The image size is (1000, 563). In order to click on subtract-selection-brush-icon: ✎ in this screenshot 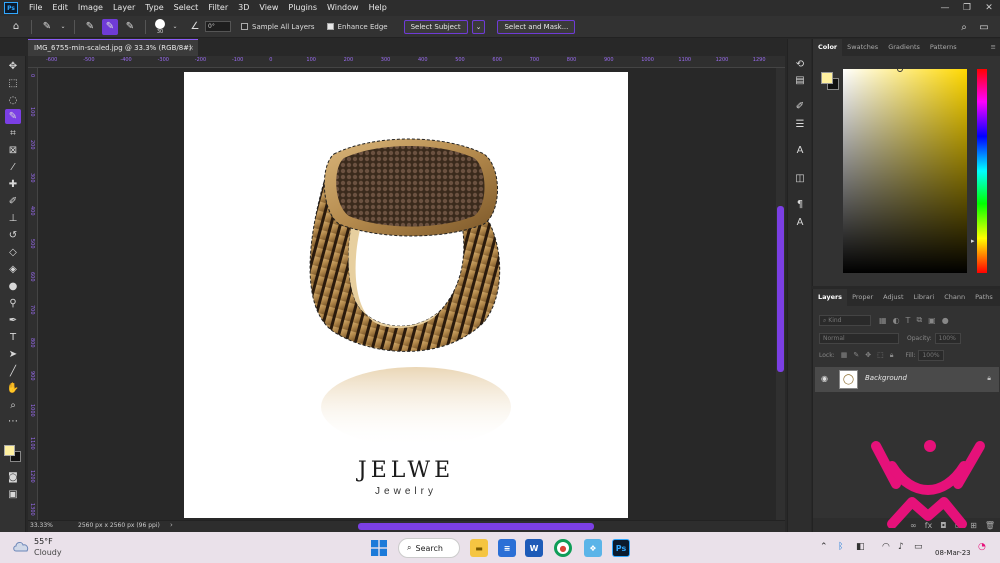, I will do `click(130, 27)`.